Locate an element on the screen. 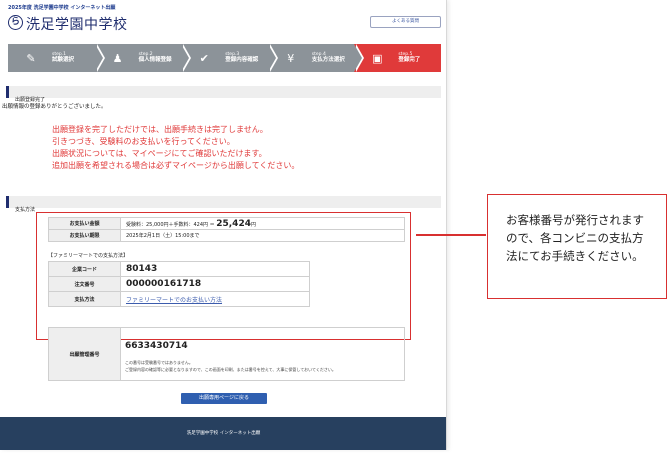  footer: 洗足学園中学校 インターネット出願 is located at coordinates (223, 433).